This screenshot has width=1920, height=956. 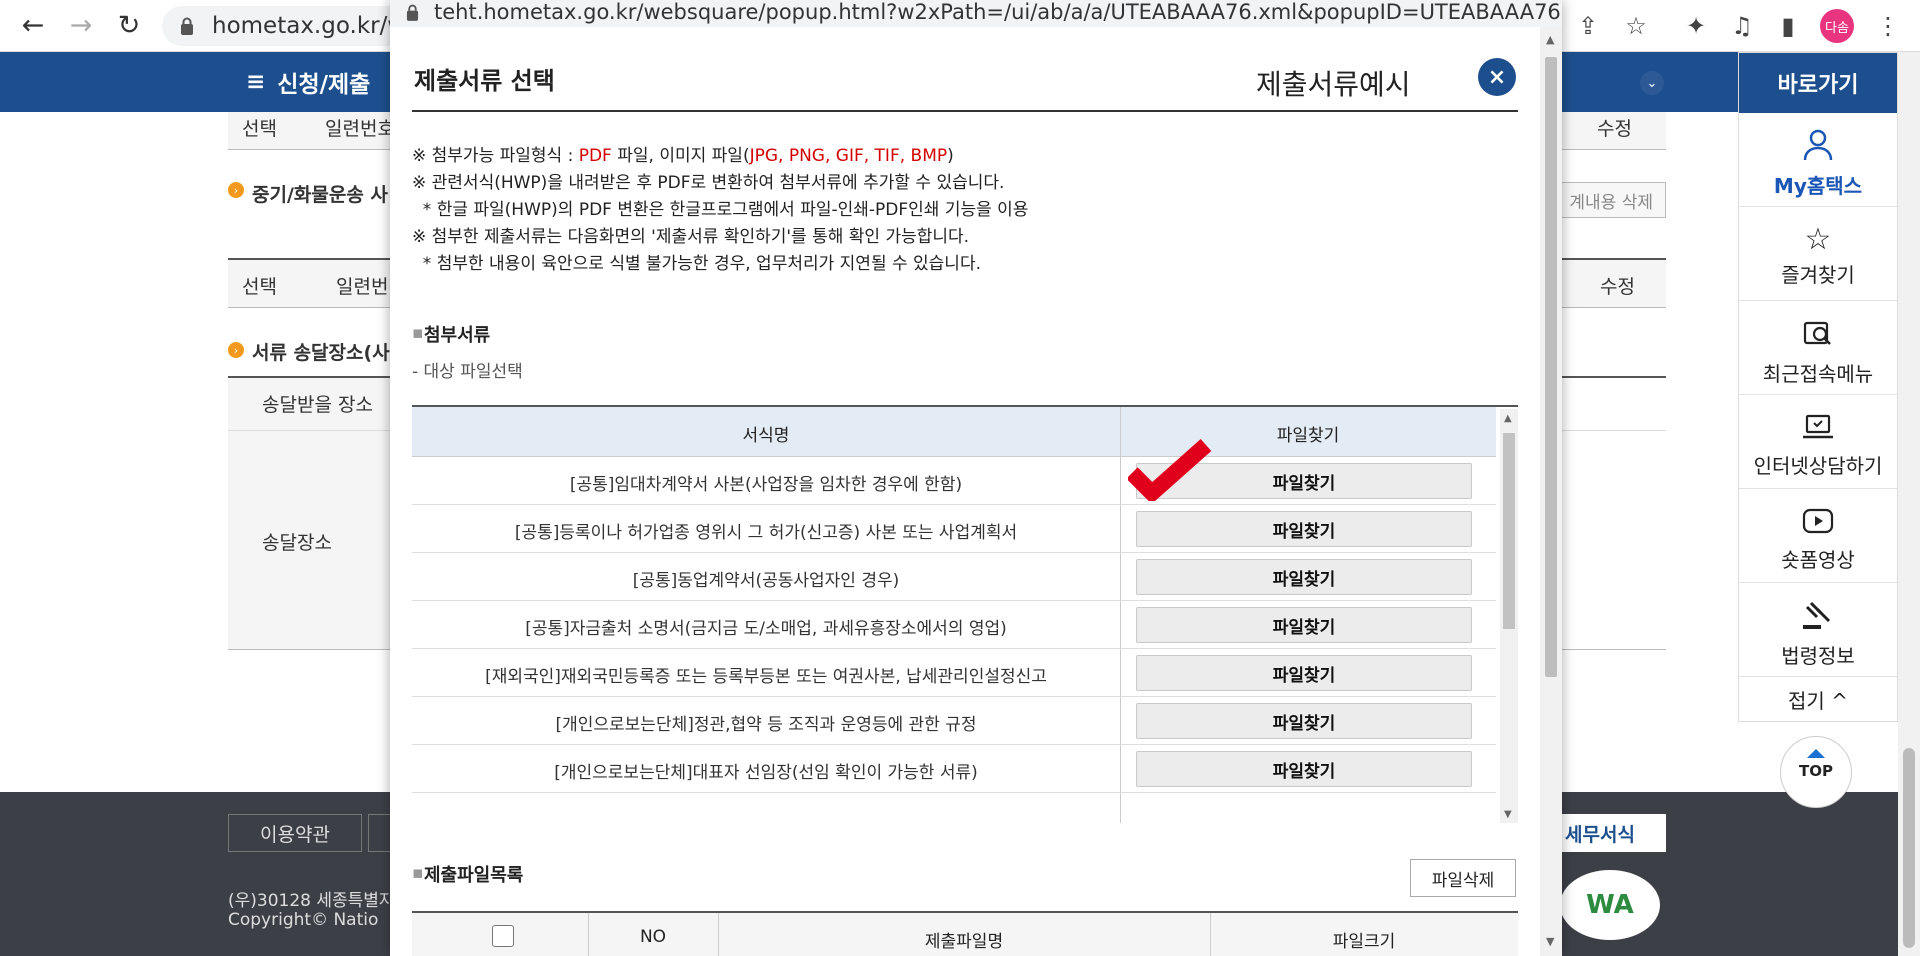 What do you see at coordinates (311, 901) in the screenshot?
I see `footer-address: (우)30128 세종특별자` at bounding box center [311, 901].